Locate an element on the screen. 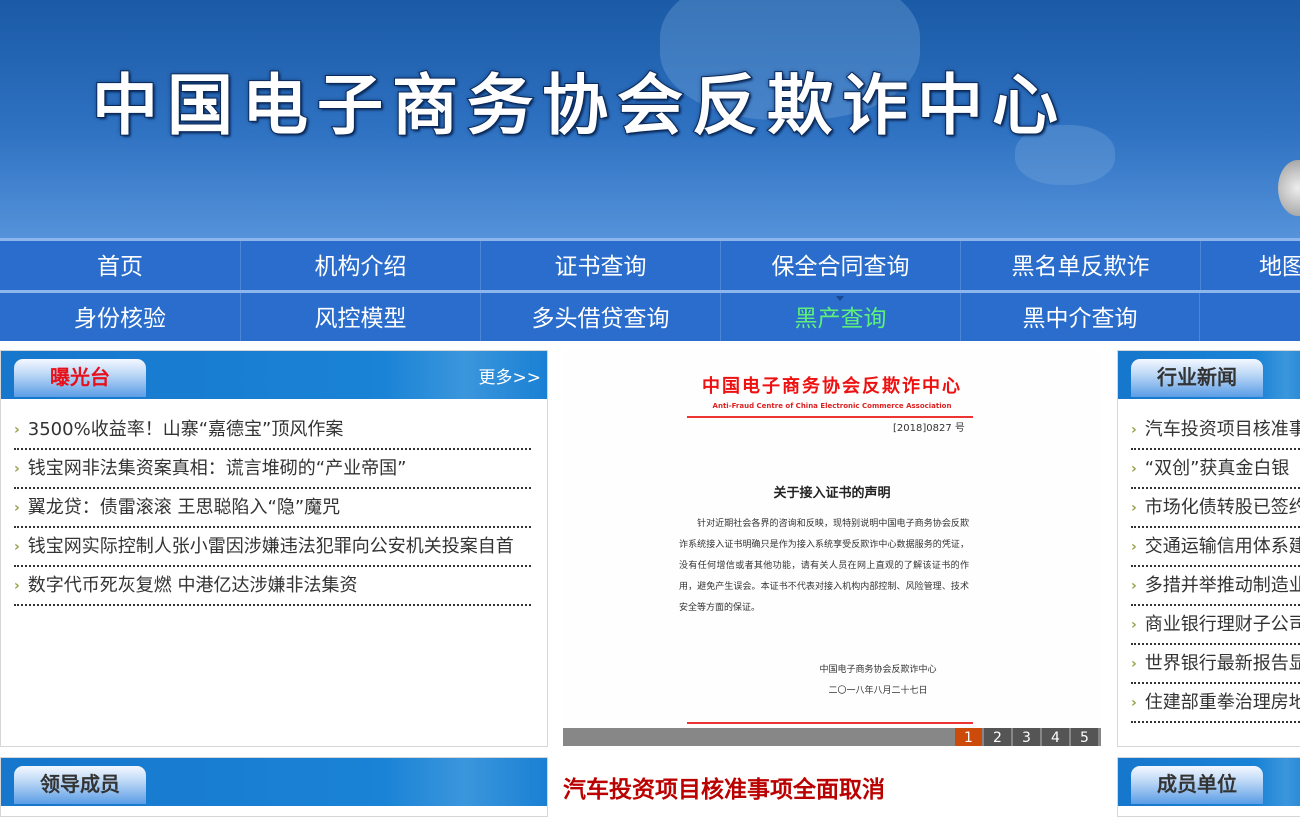 Image resolution: width=1300 pixels, height=817 pixels. nav-map: 地图 is located at coordinates (1250, 265).